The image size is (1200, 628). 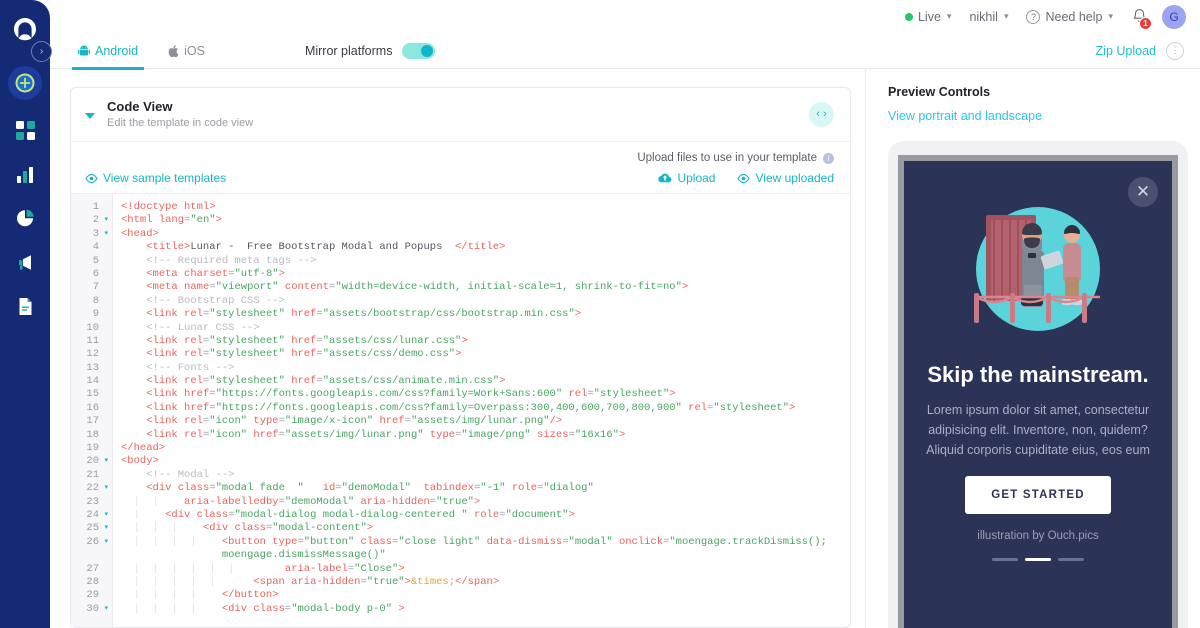 I want to click on sidebar-item-segments, so click(x=25, y=218).